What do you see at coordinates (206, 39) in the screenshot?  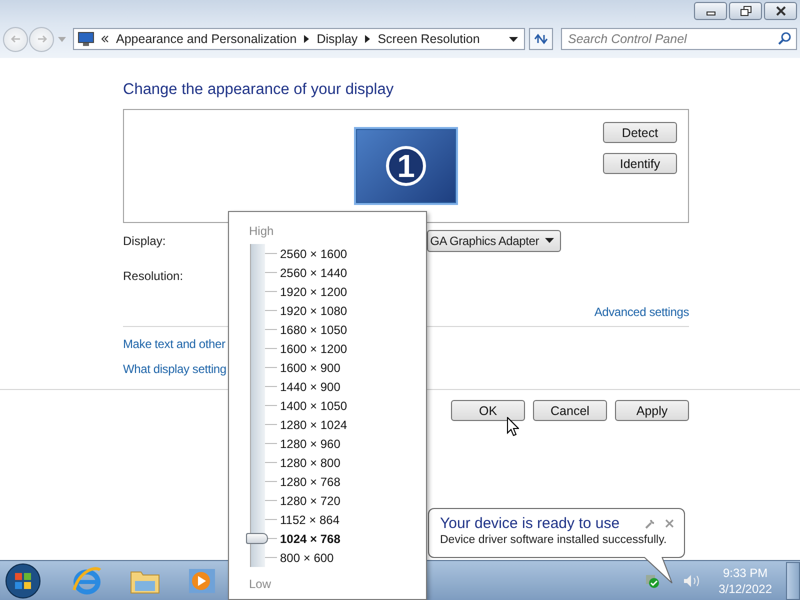 I see `breadcrumb-link: Appearance and Personalization` at bounding box center [206, 39].